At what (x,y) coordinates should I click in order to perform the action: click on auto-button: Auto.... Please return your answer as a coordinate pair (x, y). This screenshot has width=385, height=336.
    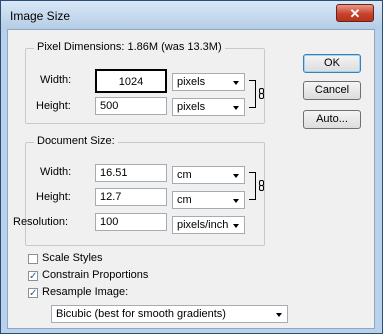
    Looking at the image, I should click on (332, 119).